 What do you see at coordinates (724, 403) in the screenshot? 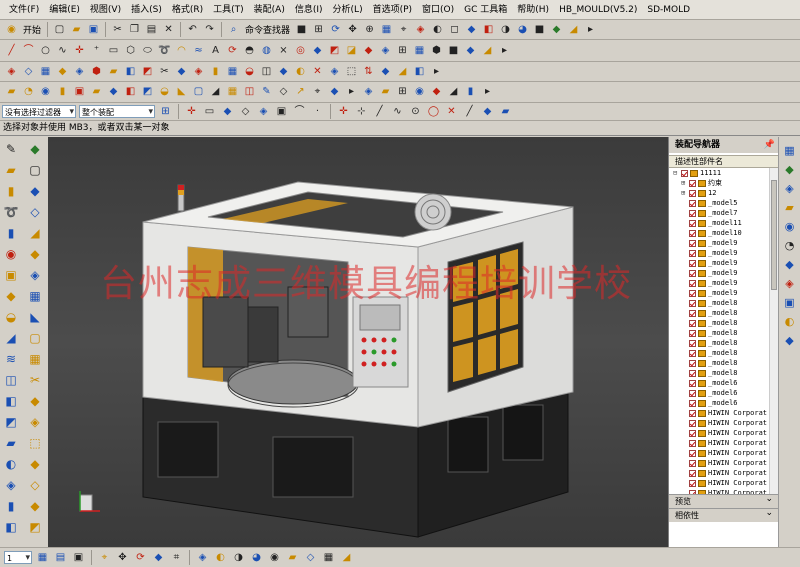
I see `tree-node: _model6` at bounding box center [724, 403].